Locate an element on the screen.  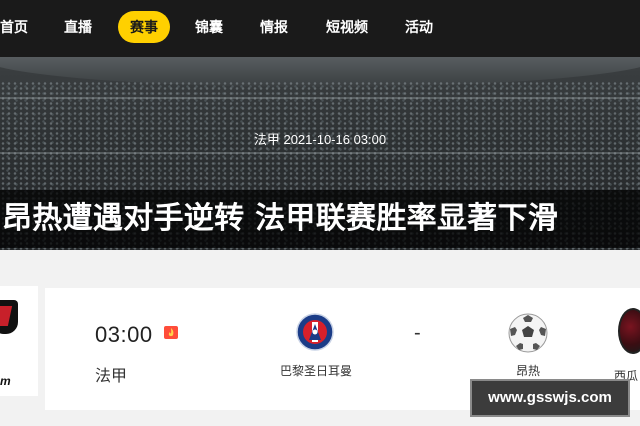
left-card-text: m is located at coordinates (5, 381).